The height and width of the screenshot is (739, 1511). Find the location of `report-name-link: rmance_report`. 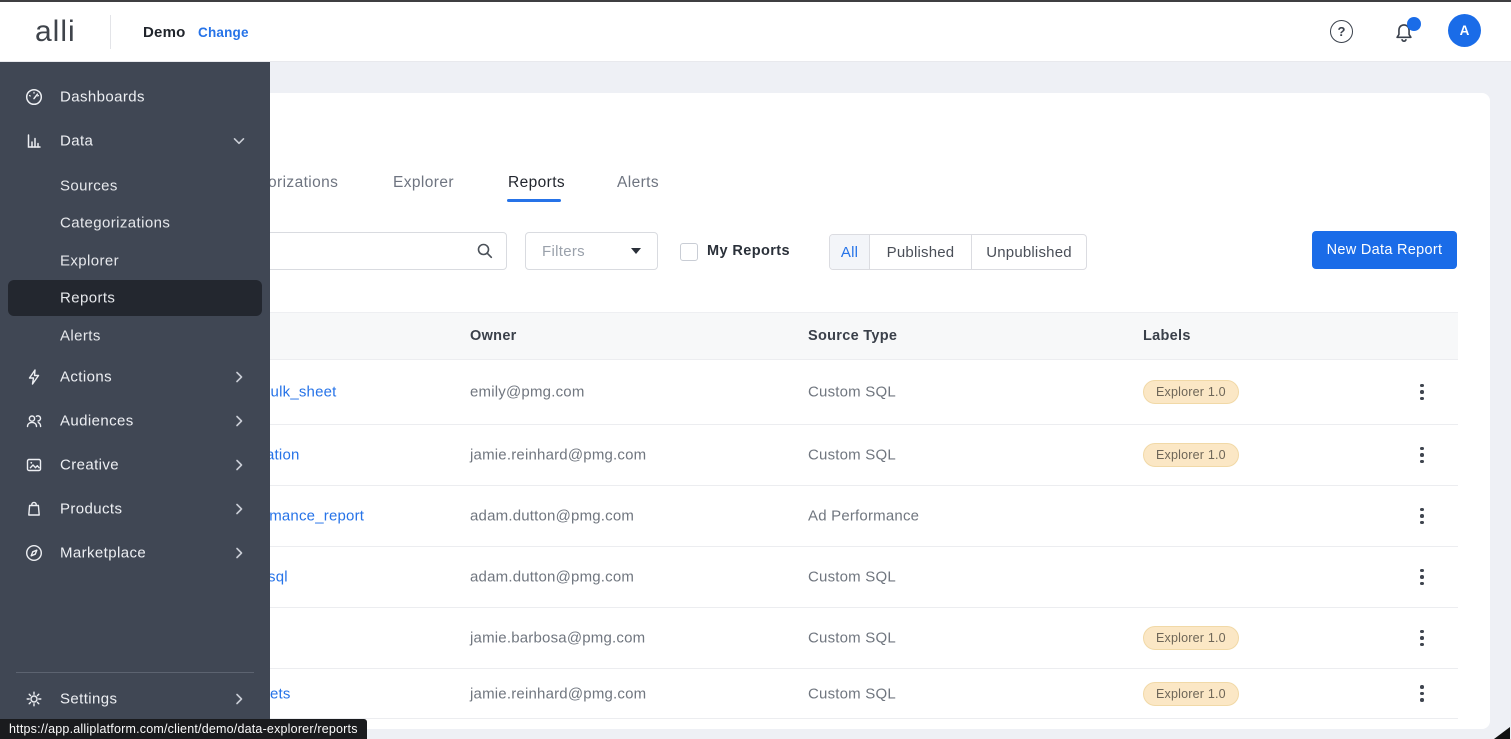

report-name-link: rmance_report is located at coordinates (314, 516).